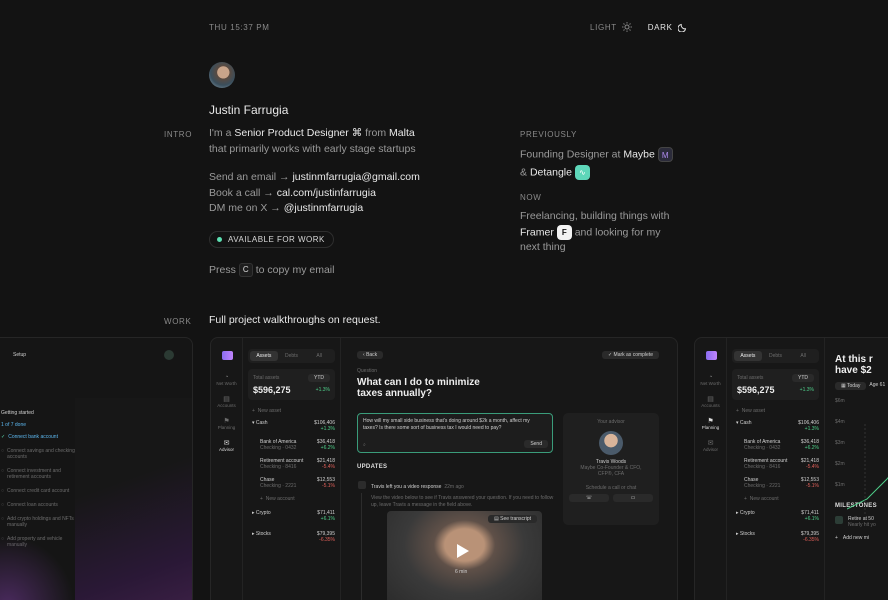 This screenshot has height=600, width=888. Describe the element at coordinates (376, 133) in the screenshot. I see `intro-from: from` at that location.